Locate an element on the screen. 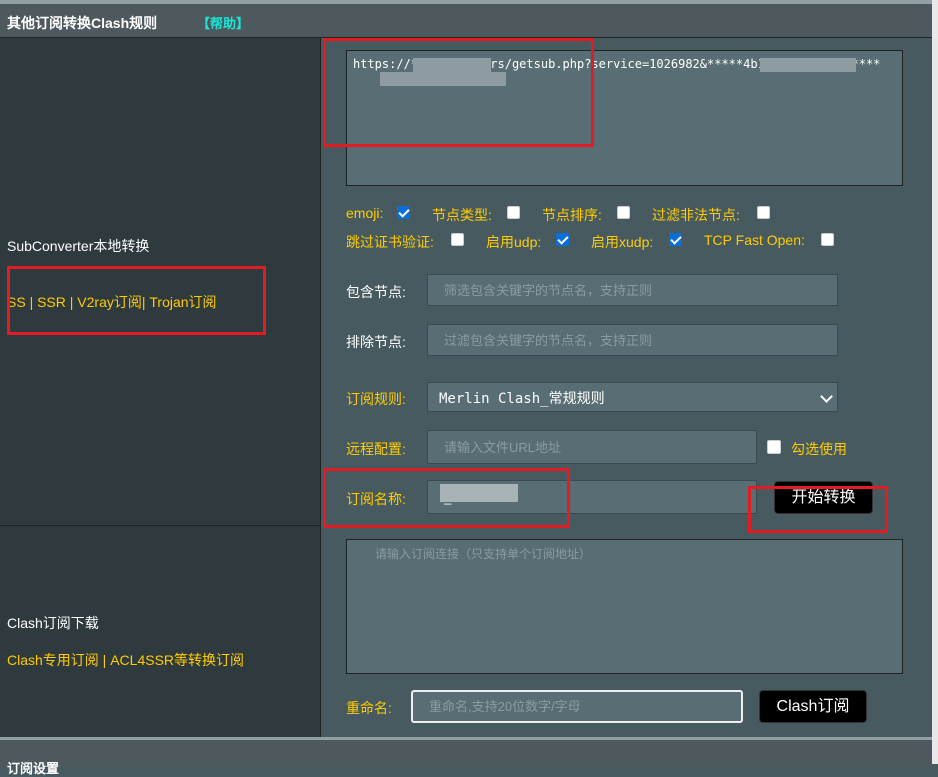 This screenshot has width=938, height=777. tcp-fast-open-checkbox is located at coordinates (827, 239).